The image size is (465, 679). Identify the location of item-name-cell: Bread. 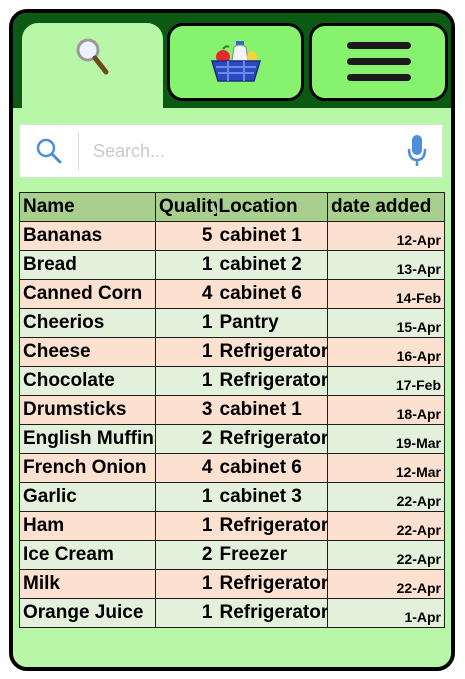
(87, 265).